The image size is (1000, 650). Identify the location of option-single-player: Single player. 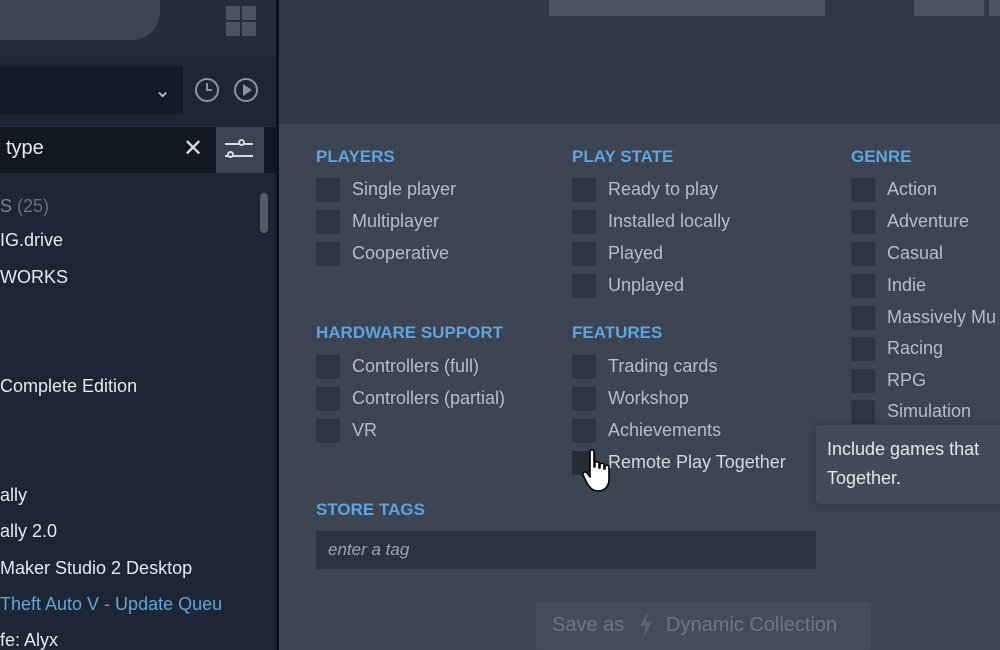
(426, 191).